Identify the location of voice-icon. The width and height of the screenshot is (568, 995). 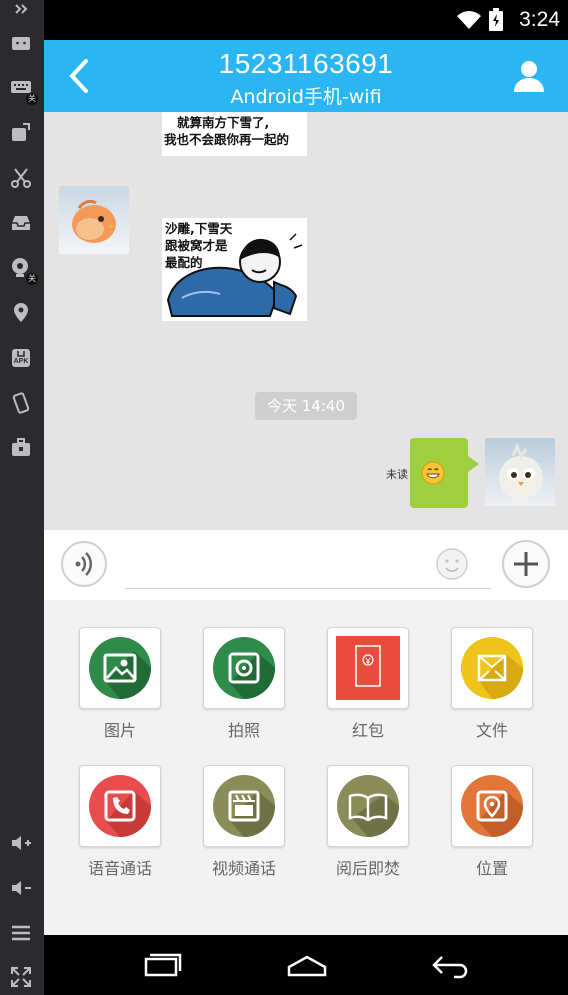
(84, 564).